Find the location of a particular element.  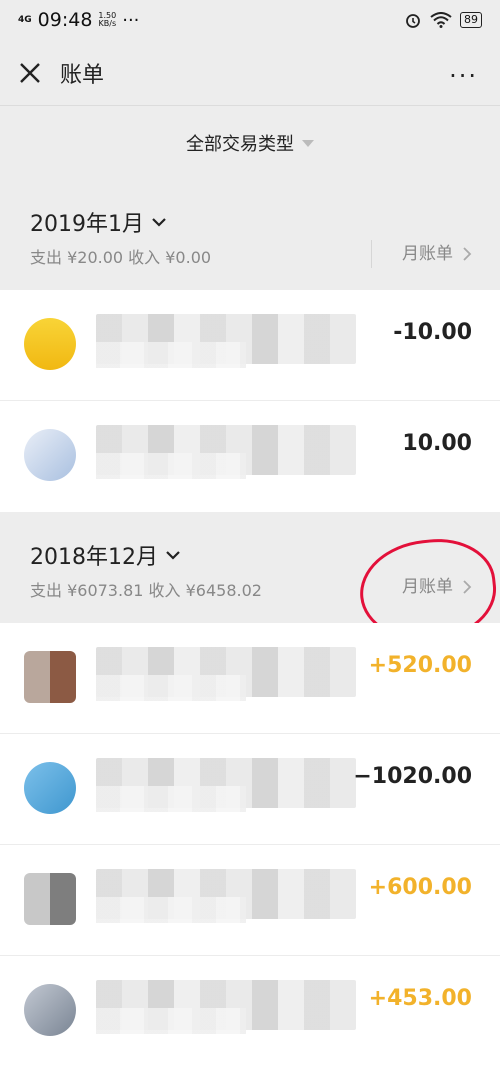

month-selector: 2018年12月 is located at coordinates (105, 555).